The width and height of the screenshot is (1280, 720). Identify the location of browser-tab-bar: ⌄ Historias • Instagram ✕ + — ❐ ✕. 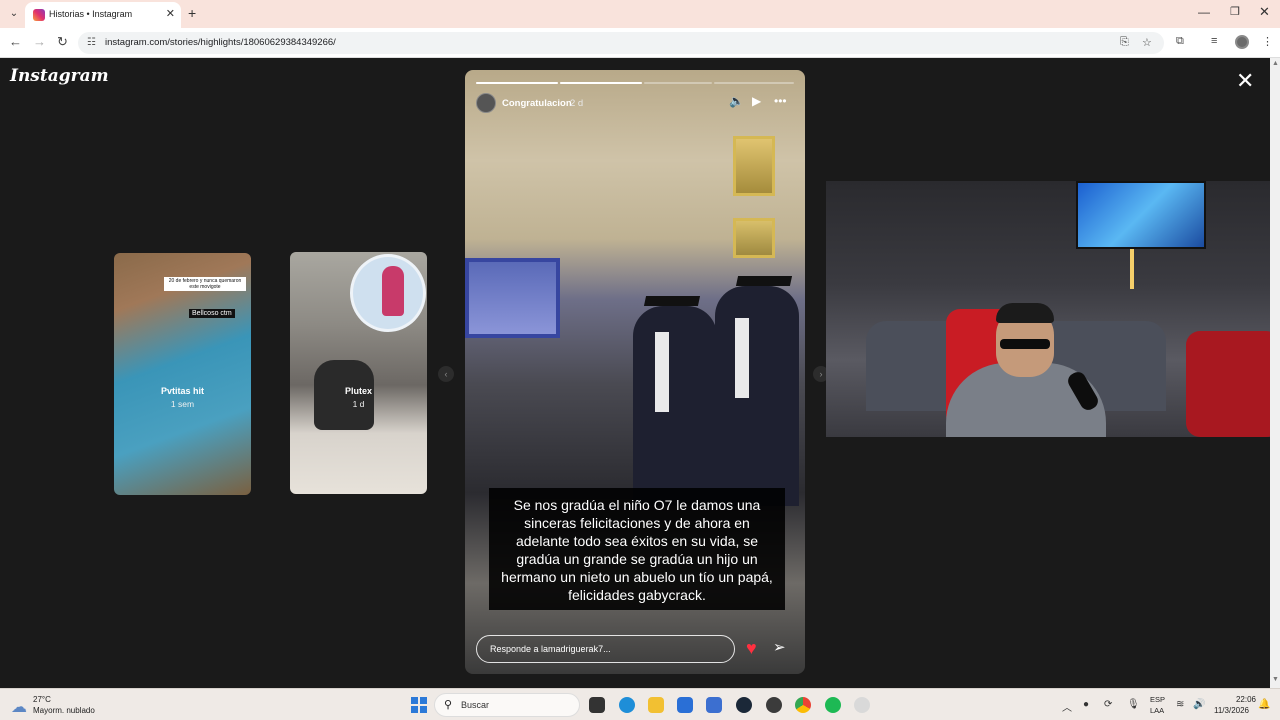
(640, 14).